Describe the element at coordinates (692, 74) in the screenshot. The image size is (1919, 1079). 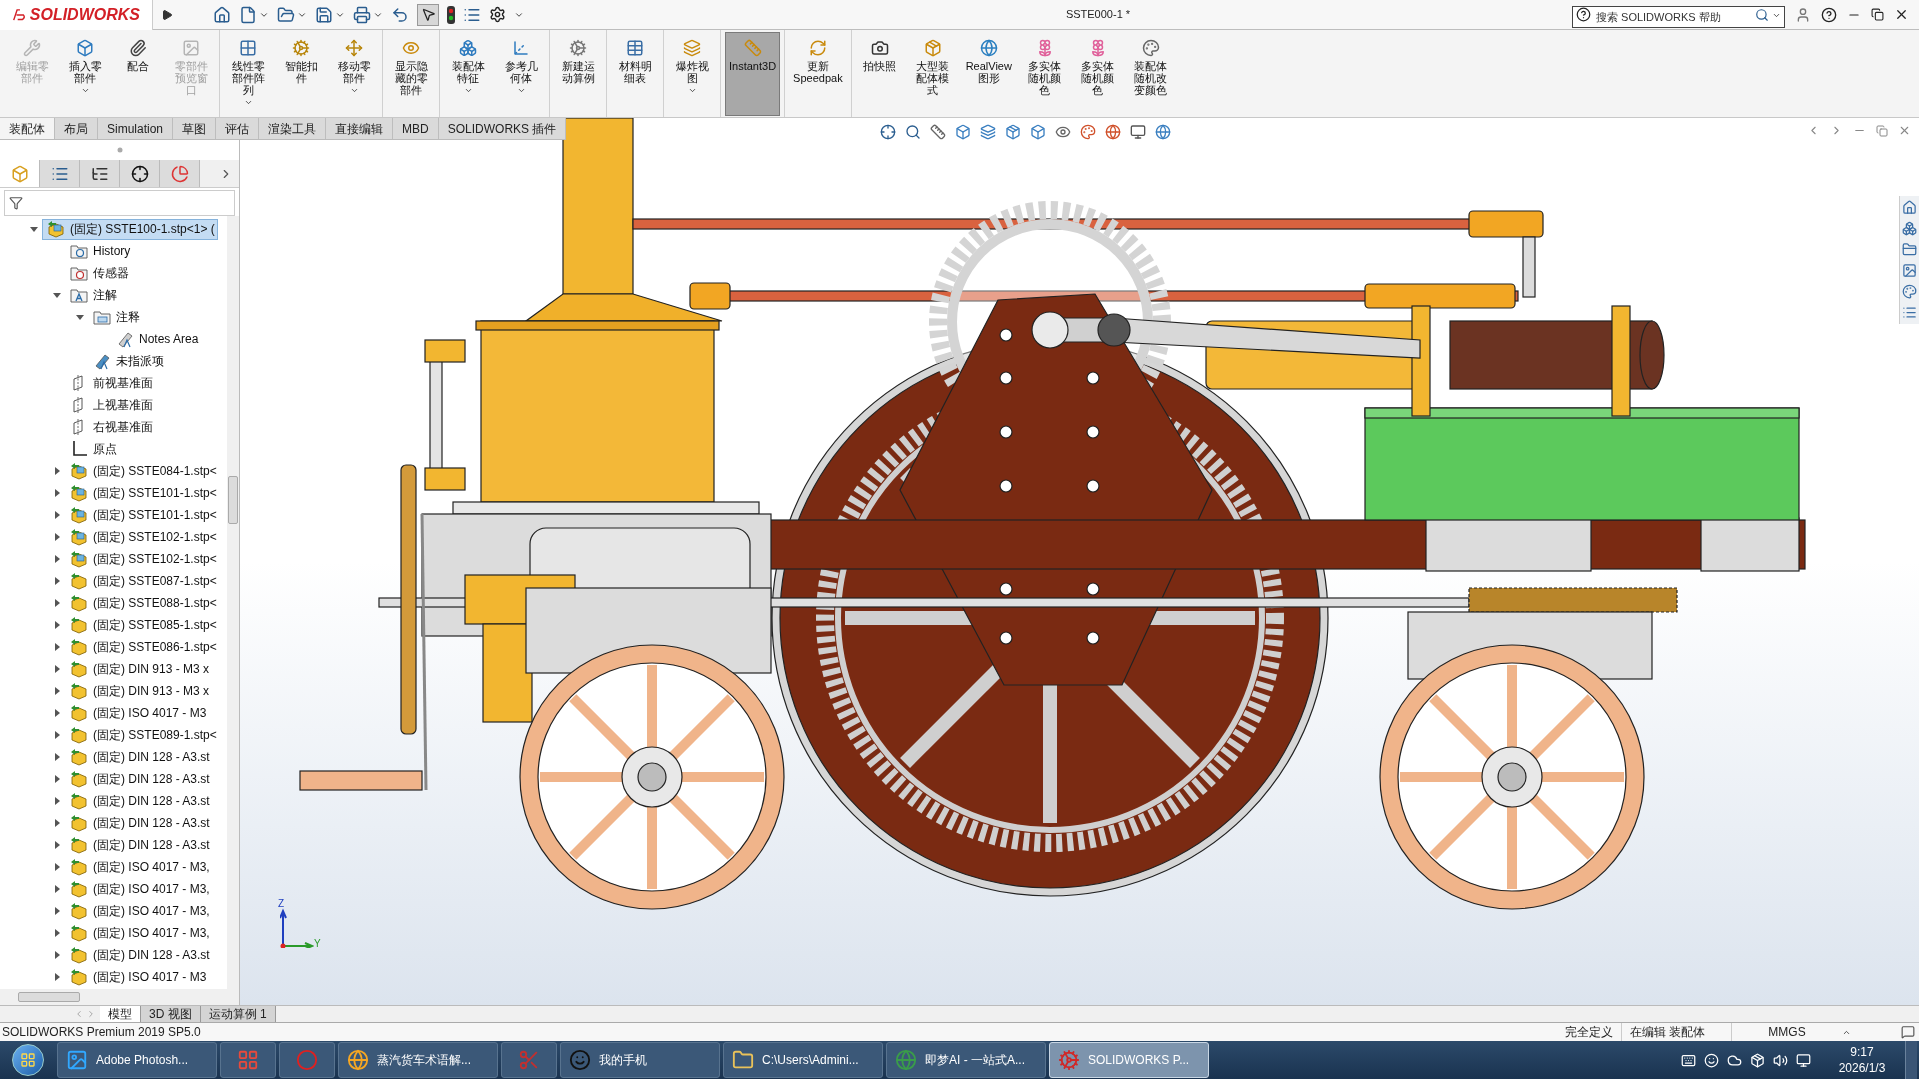
I see `ribbon-button: 爆炸视图` at that location.